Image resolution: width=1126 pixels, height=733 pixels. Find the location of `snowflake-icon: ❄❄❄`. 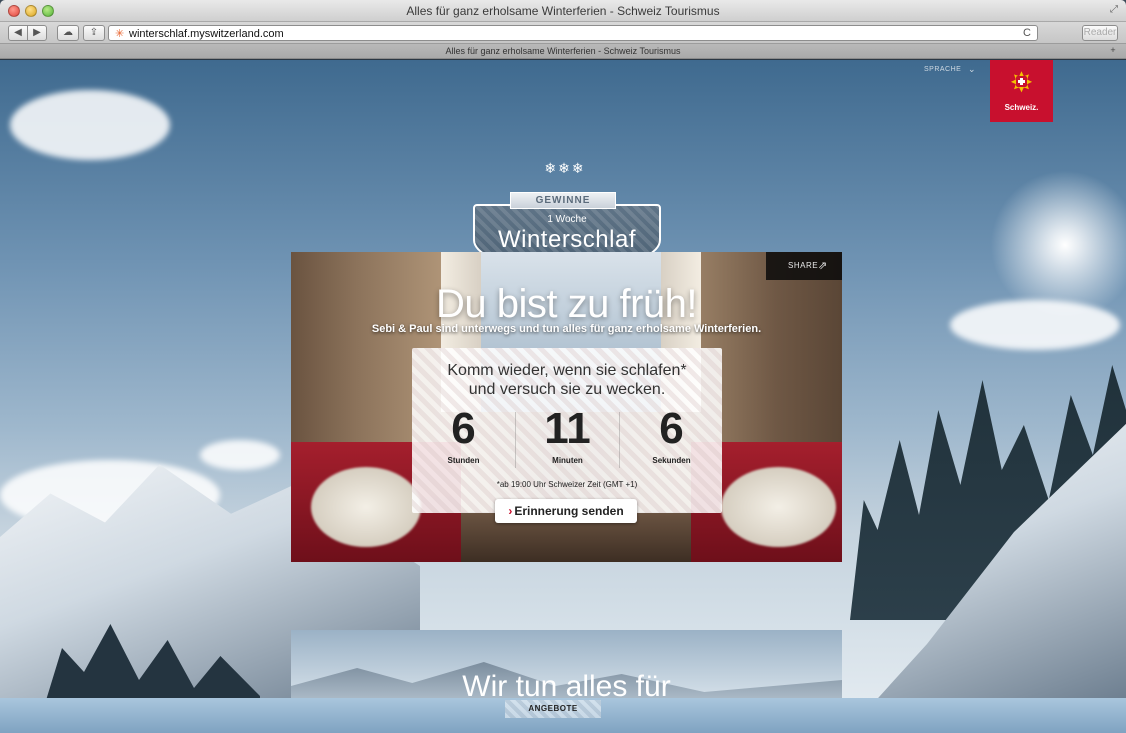

snowflake-icon: ❄❄❄ is located at coordinates (565, 168).